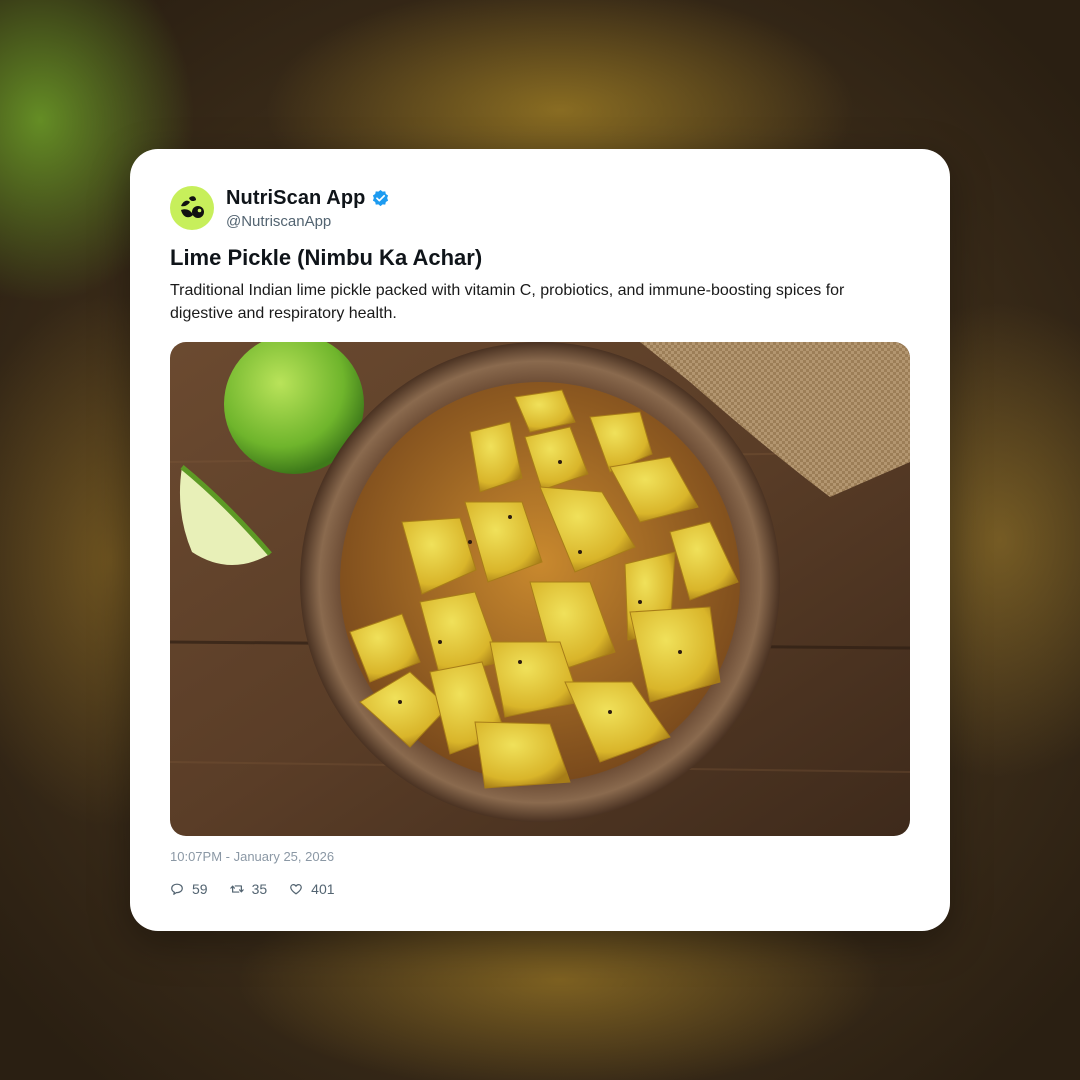 Image resolution: width=1080 pixels, height=1080 pixels. I want to click on like-count: 401, so click(323, 889).